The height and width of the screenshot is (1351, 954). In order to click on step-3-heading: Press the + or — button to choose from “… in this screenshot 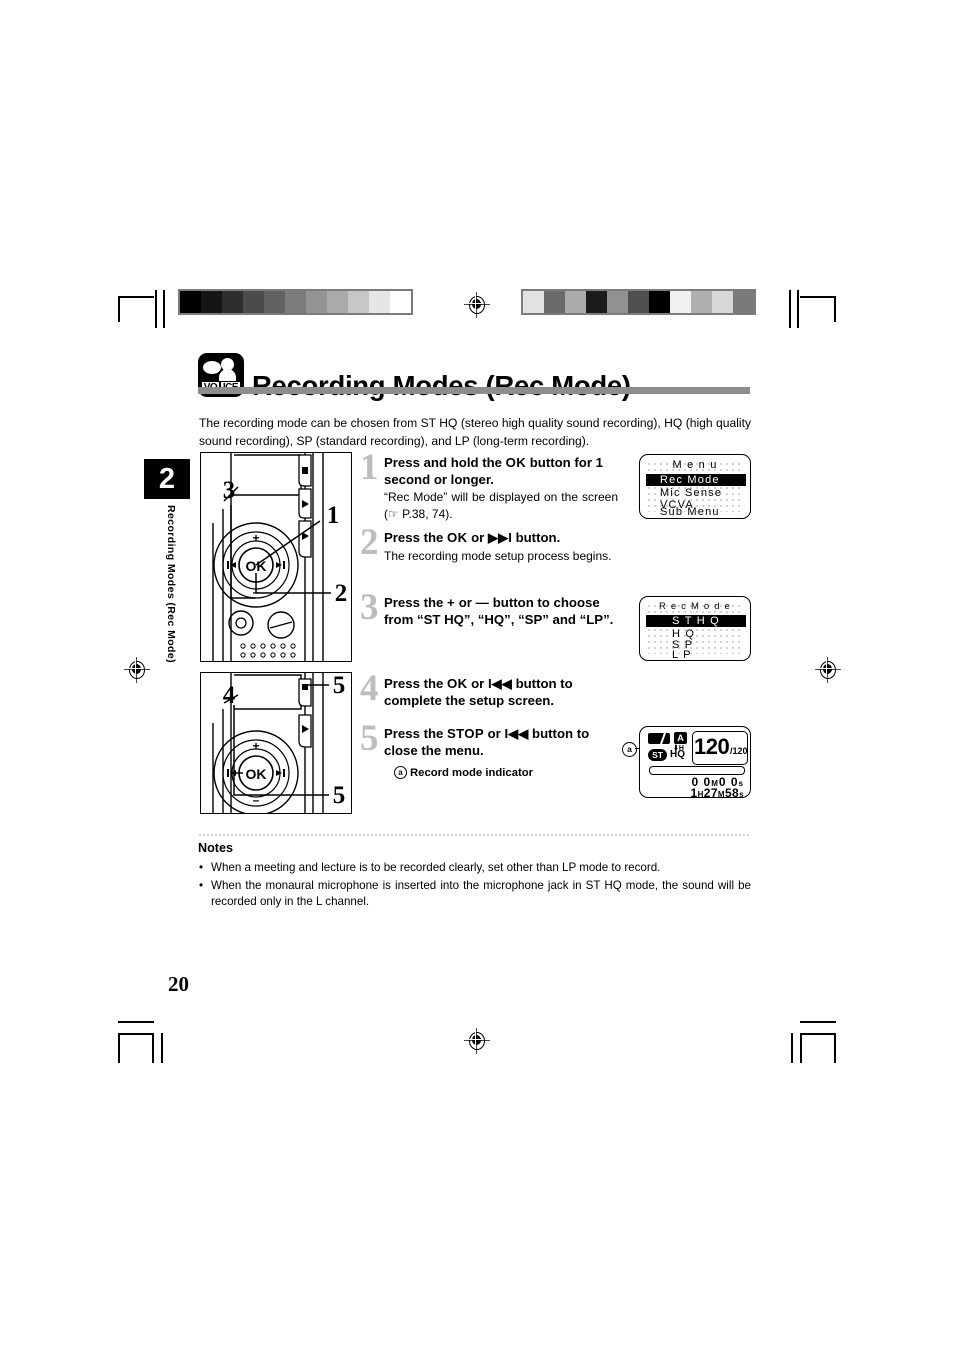, I will do `click(501, 611)`.